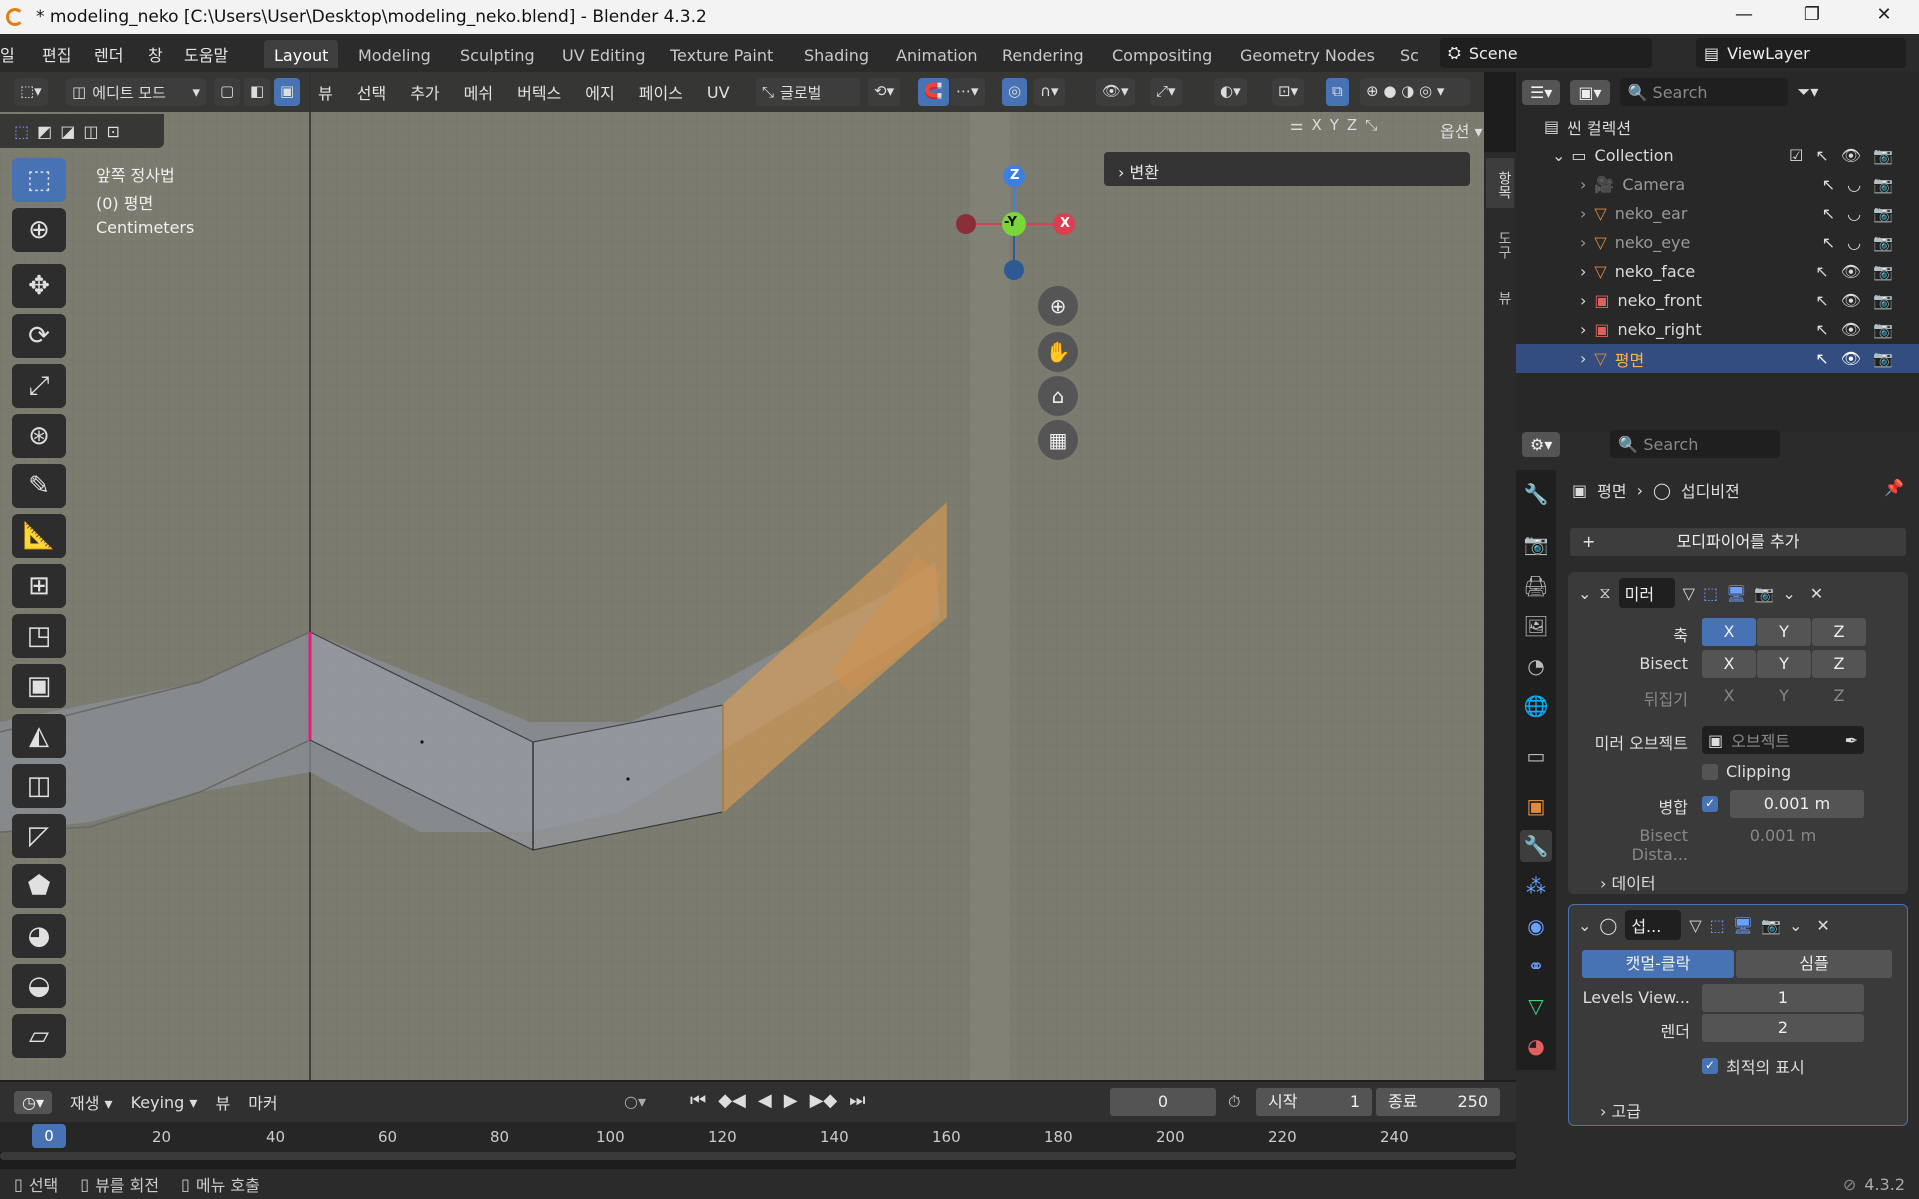 The image size is (1919, 1199). Describe the element at coordinates (1784, 696) in the screenshot. I see `flip-y-button: Y` at that location.